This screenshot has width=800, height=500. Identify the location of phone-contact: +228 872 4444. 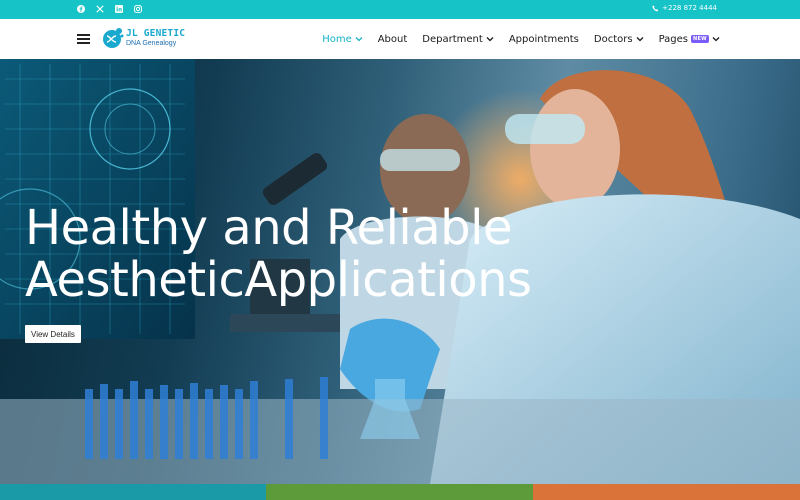
(684, 8).